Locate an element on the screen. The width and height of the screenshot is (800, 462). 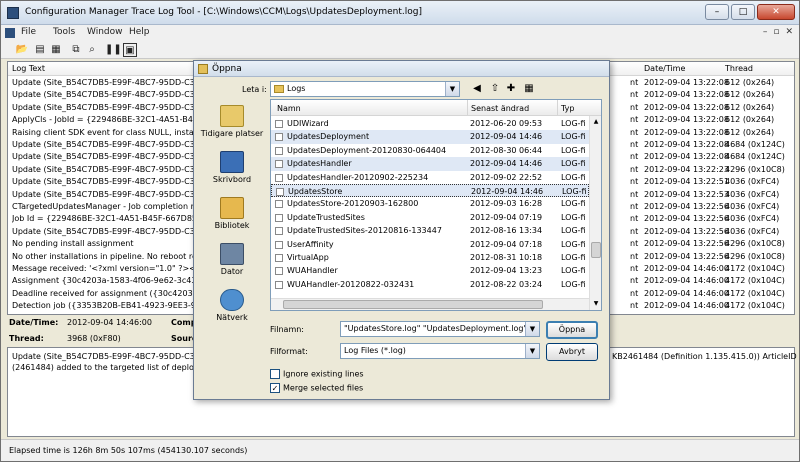
menu-file: File is located at coordinates (28, 32).